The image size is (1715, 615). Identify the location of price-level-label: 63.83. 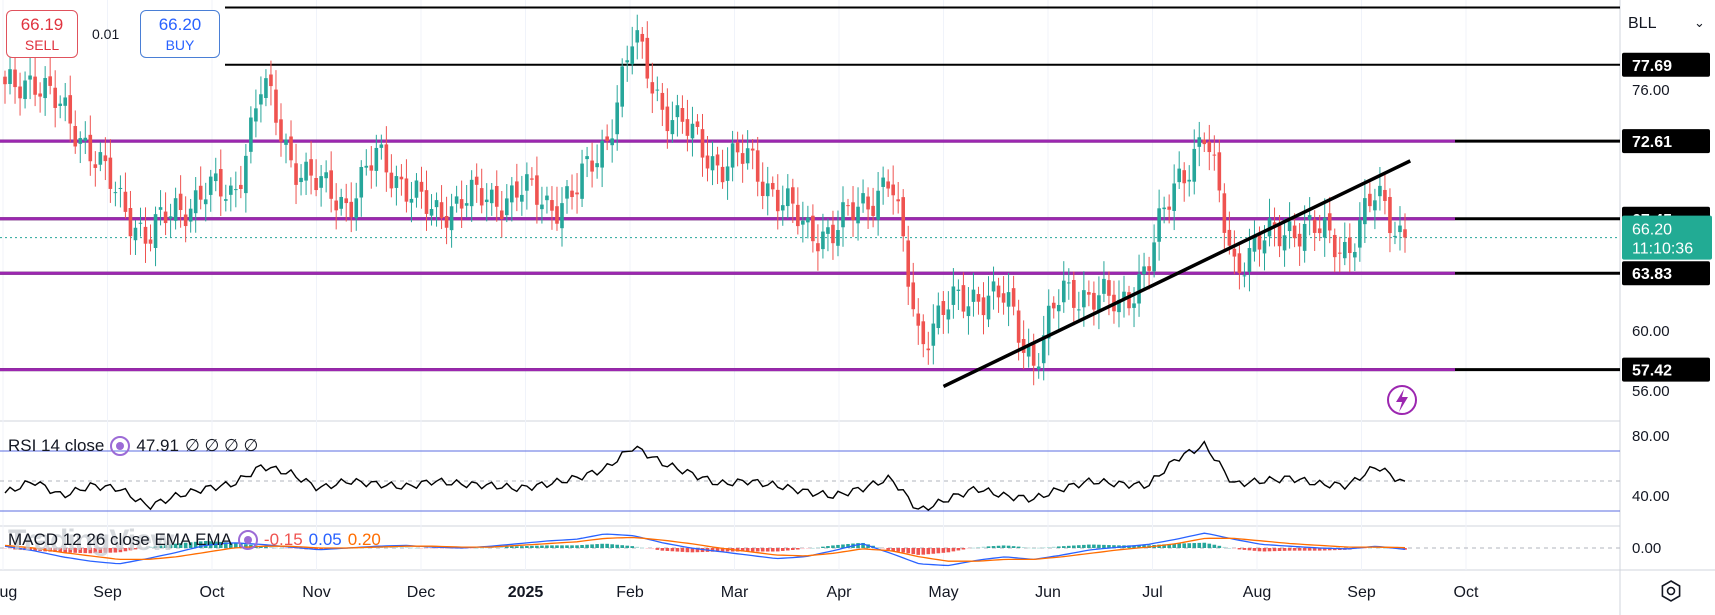
(1666, 273).